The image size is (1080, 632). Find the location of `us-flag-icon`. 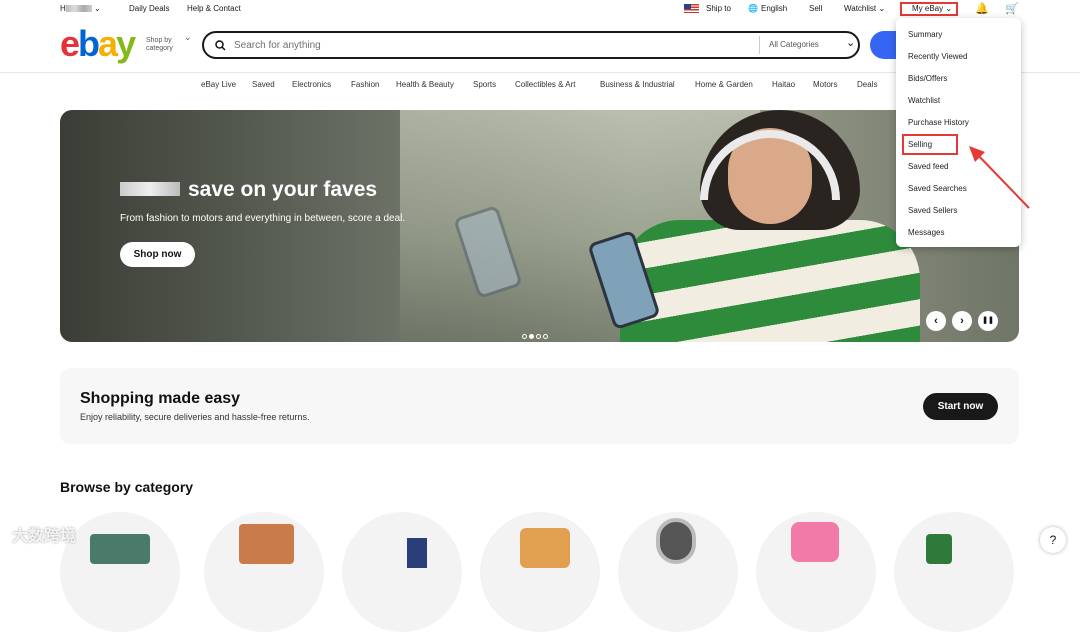

us-flag-icon is located at coordinates (691, 8).